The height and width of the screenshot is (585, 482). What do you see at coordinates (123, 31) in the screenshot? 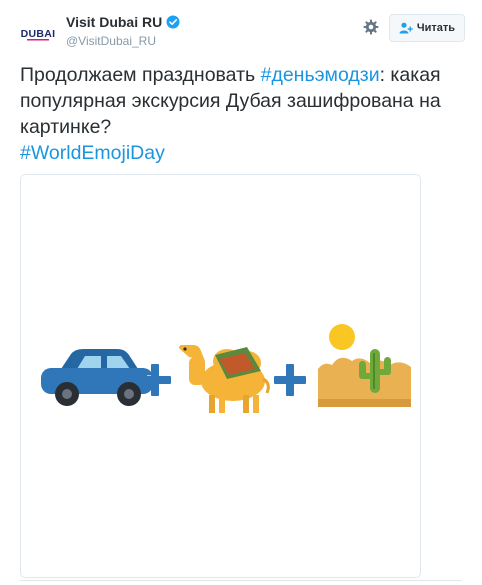
I see `account-names: Visit Dubai RU @VisitDubai_RU` at bounding box center [123, 31].